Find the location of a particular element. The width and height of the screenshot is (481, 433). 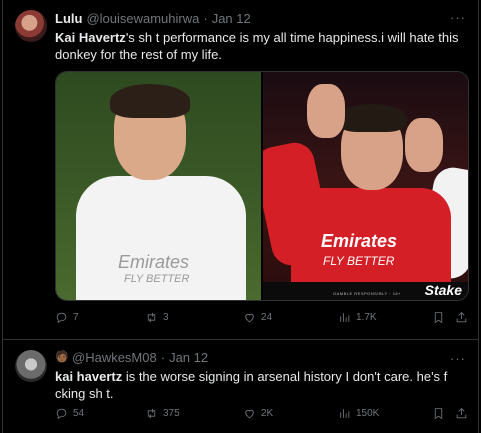

tweet-header: Lulu @louisewamuhirwa · Jan 12 is located at coordinates (153, 18).